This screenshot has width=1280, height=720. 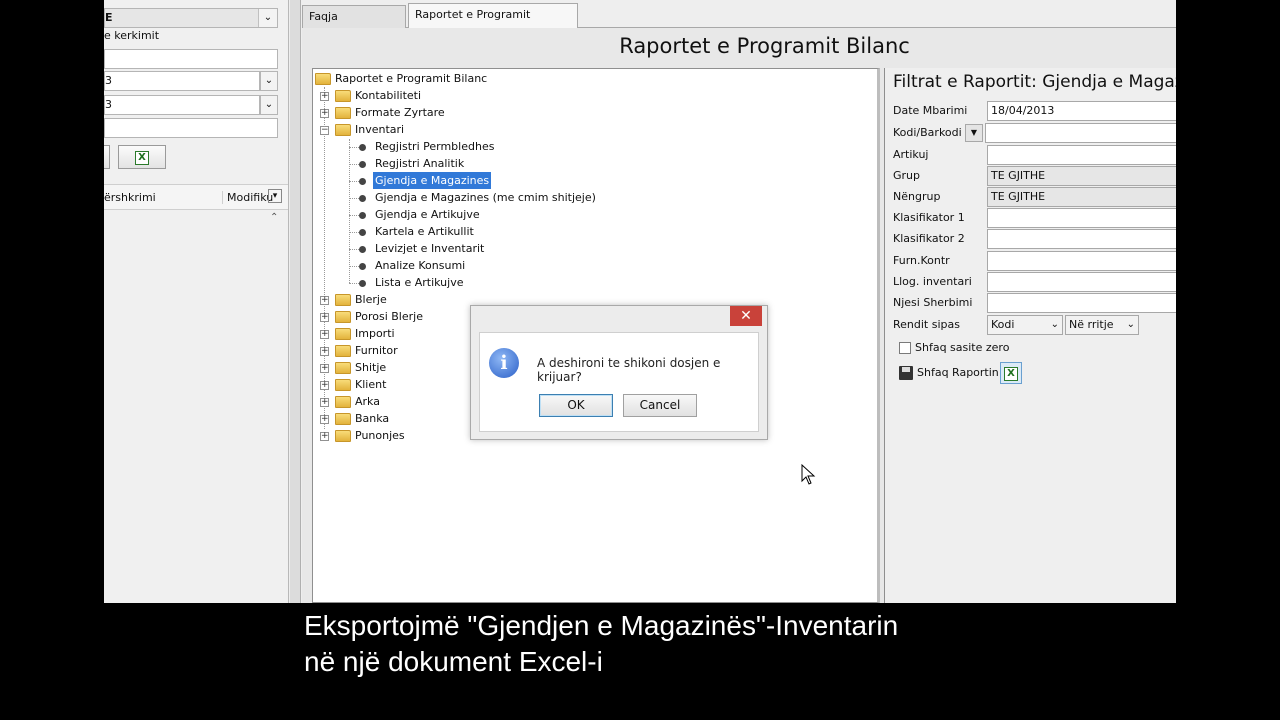 What do you see at coordinates (1080, 133) in the screenshot?
I see `kodi-input` at bounding box center [1080, 133].